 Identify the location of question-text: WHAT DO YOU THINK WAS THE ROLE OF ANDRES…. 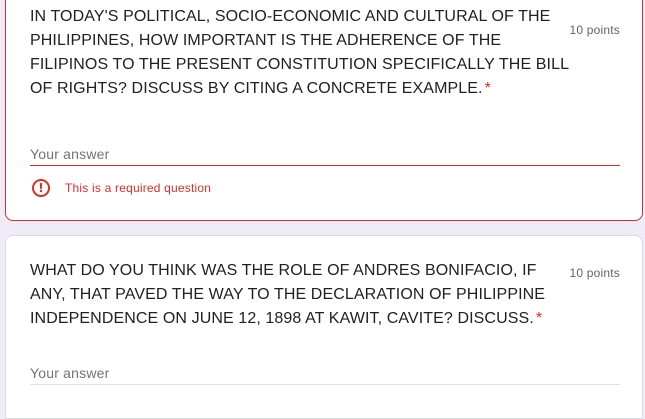
(288, 294).